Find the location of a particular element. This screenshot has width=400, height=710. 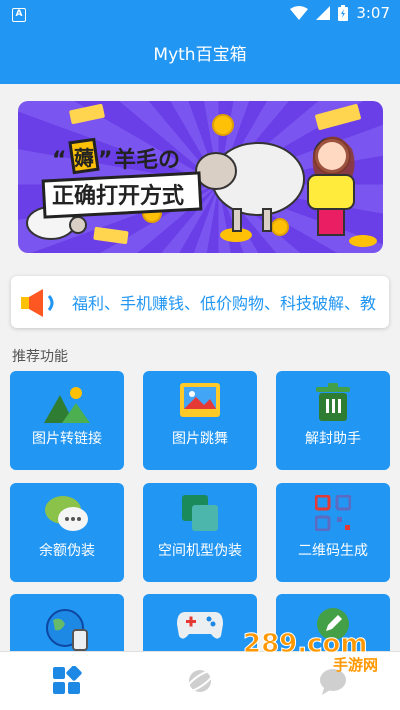

feature-unban-helper: 解封助手 is located at coordinates (333, 420).